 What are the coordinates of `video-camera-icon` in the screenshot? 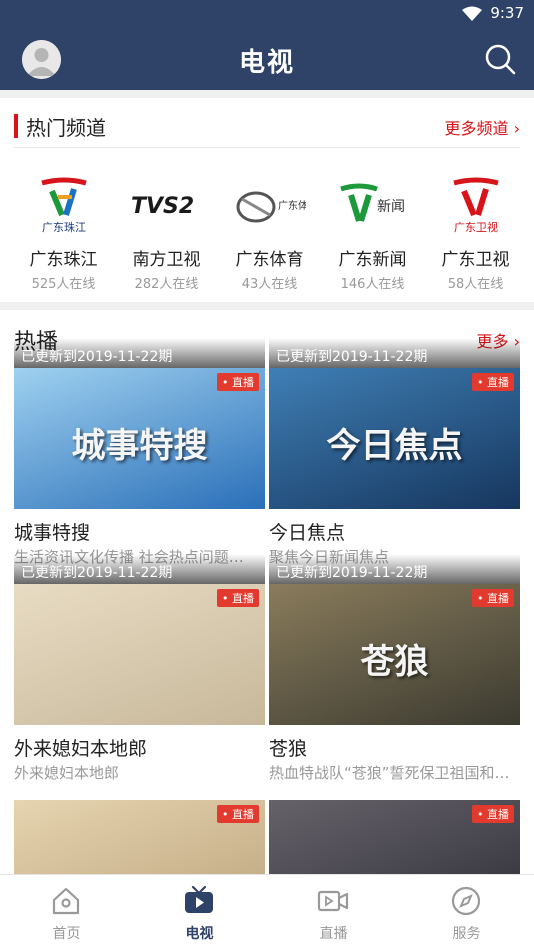 It's located at (333, 901).